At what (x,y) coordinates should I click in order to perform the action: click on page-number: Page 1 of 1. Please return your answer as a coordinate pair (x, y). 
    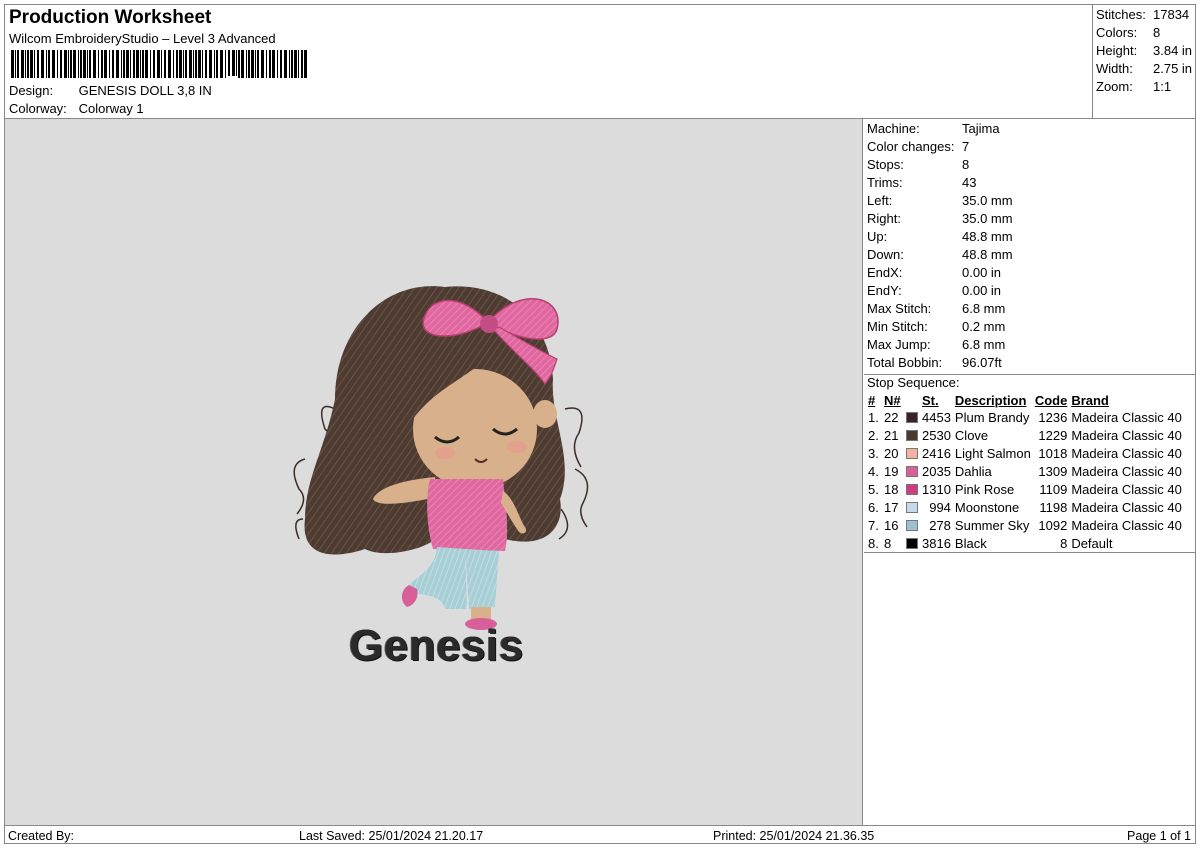
    Looking at the image, I should click on (1159, 836).